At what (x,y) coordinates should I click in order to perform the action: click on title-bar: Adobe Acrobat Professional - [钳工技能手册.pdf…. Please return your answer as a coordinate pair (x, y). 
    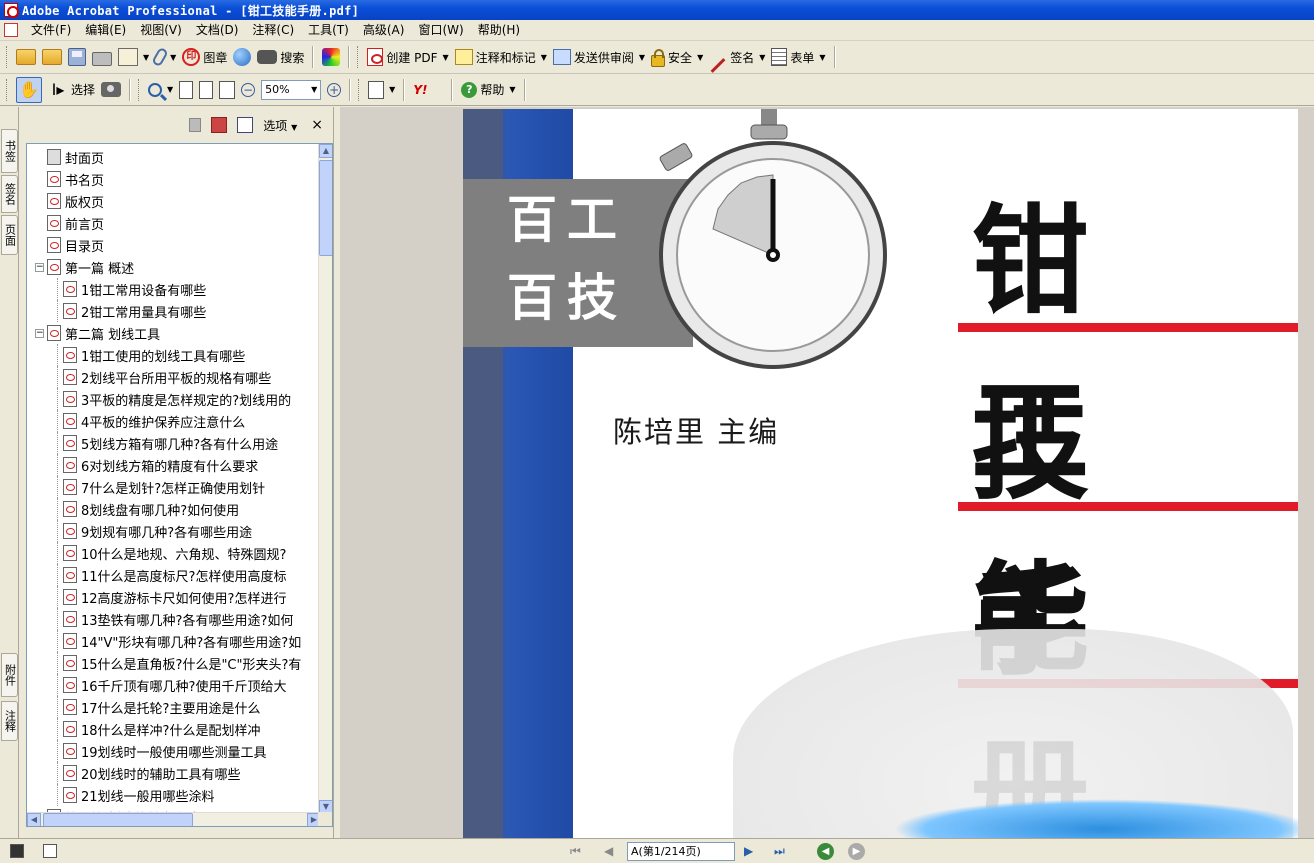
    Looking at the image, I should click on (657, 10).